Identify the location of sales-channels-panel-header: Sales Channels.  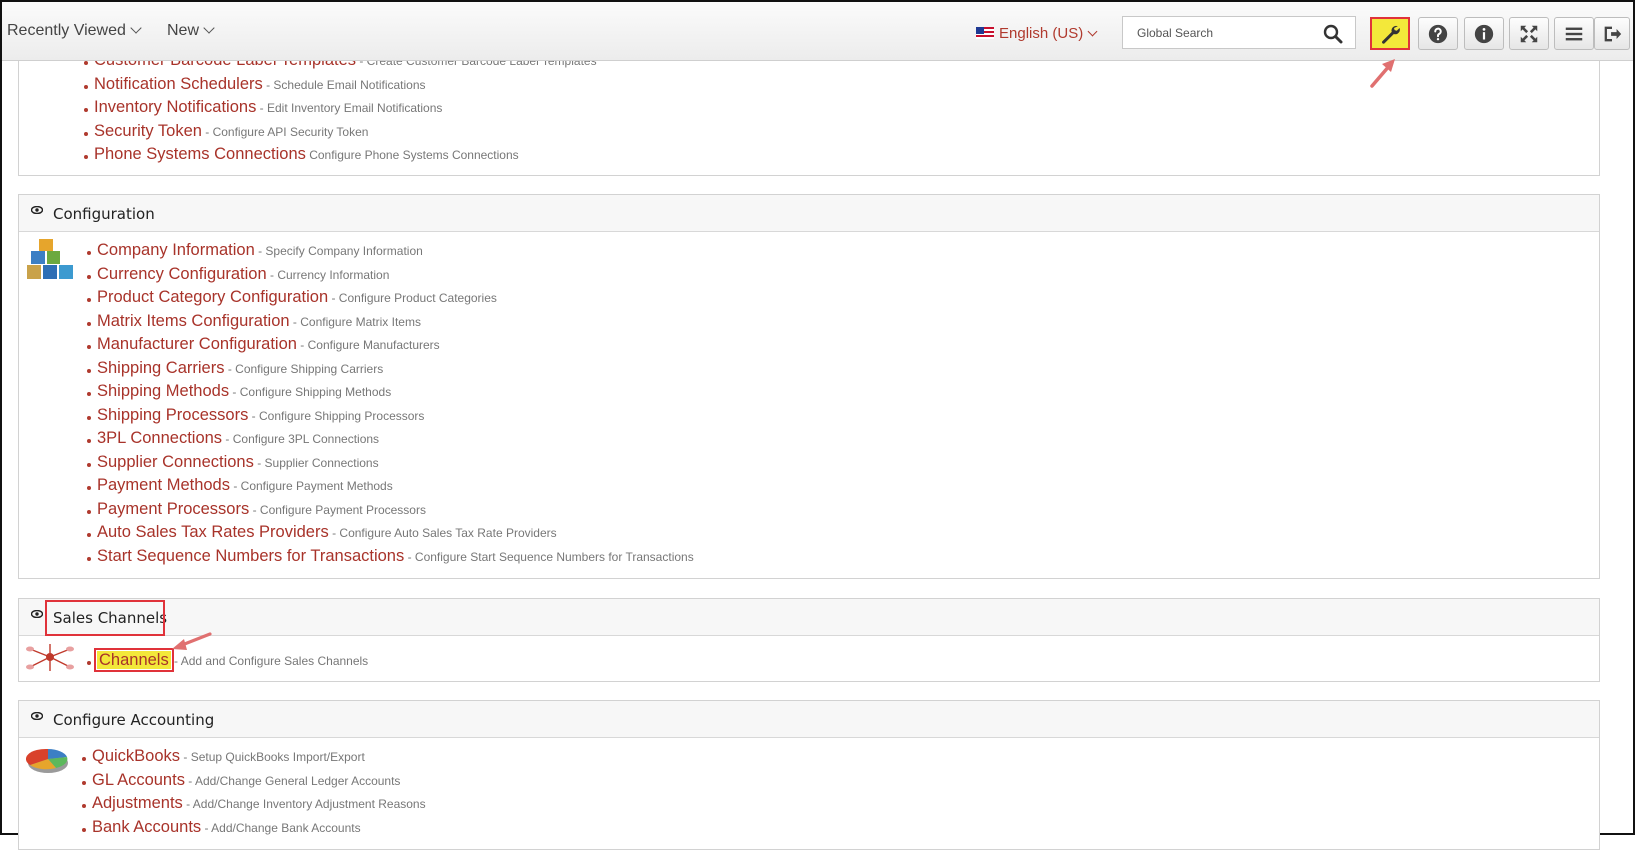
(809, 617).